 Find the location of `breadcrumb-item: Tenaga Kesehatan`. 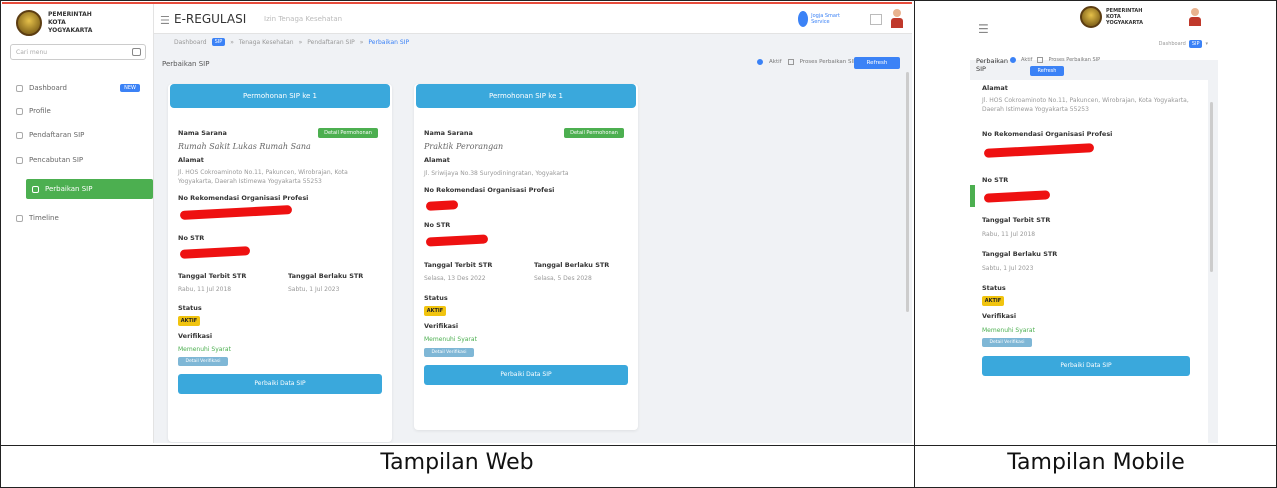

breadcrumb-item: Tenaga Kesehatan is located at coordinates (266, 42).